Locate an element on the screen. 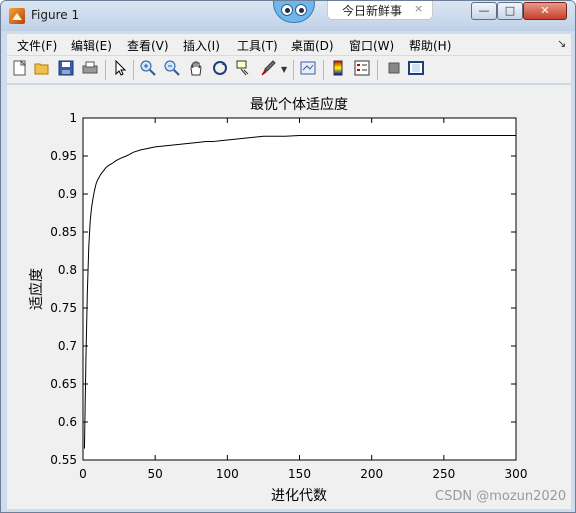 The image size is (576, 513). y-tick-label: 0.9 is located at coordinates (67, 194).